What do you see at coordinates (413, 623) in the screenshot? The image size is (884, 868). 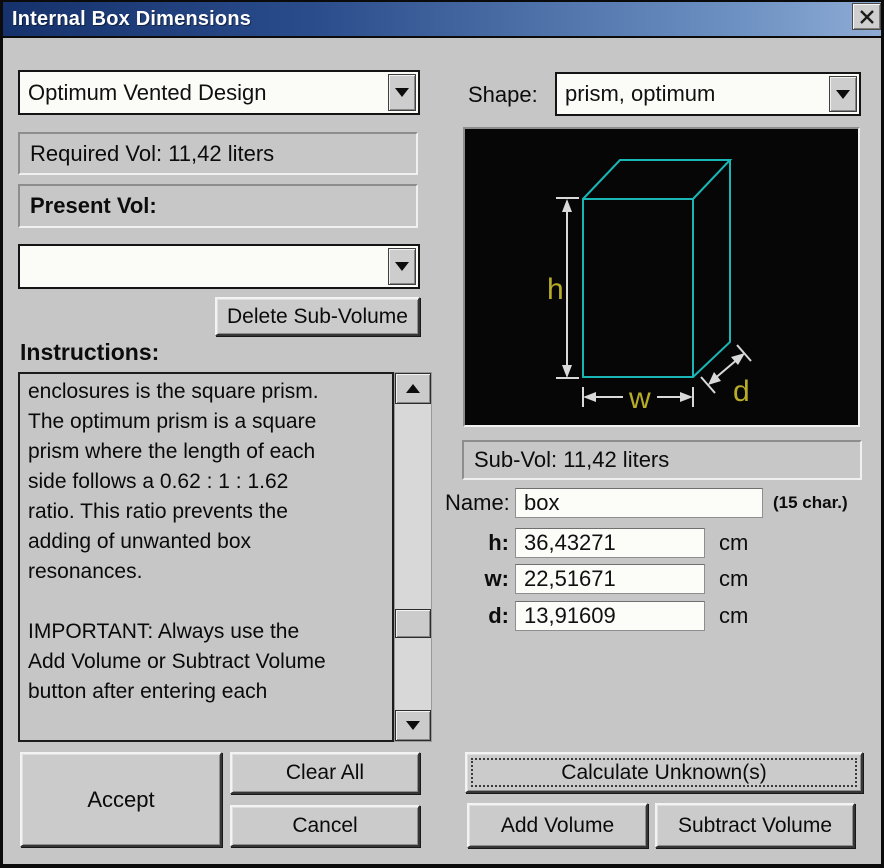 I see `scrollbar-thumb` at bounding box center [413, 623].